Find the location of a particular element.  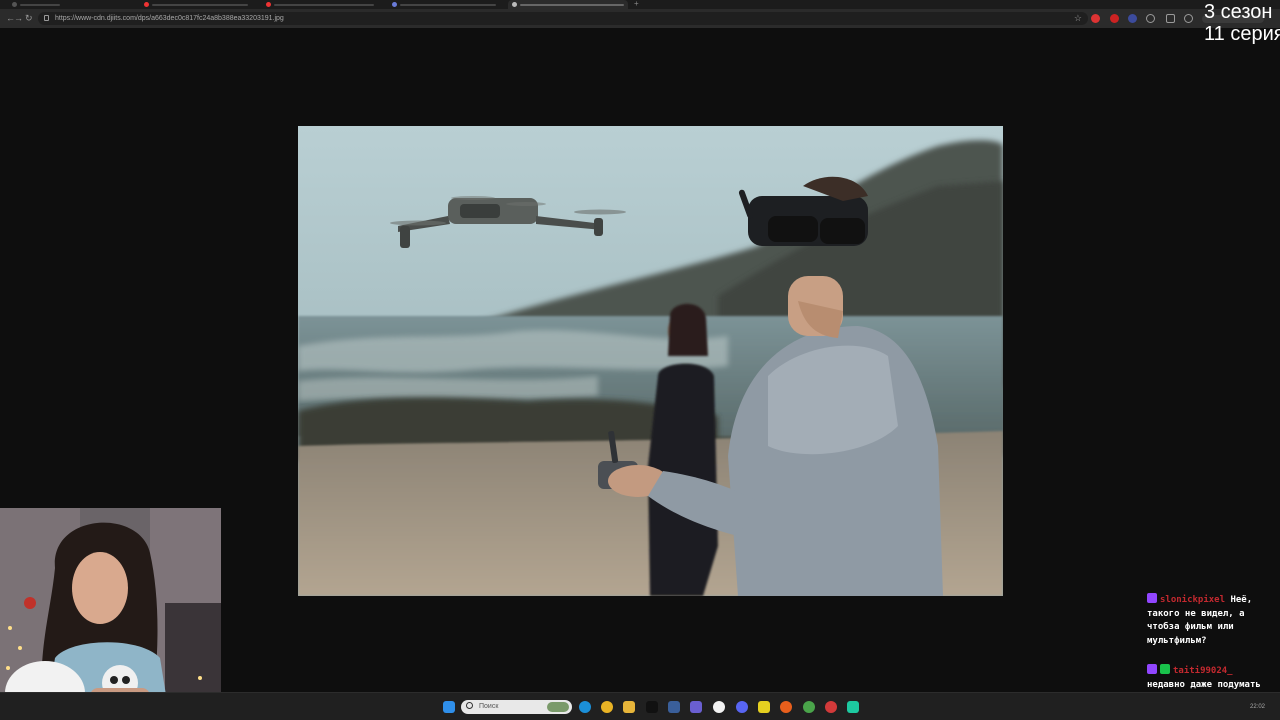

season-overlay: 3 сезон 11 серия is located at coordinates (1242, 23).